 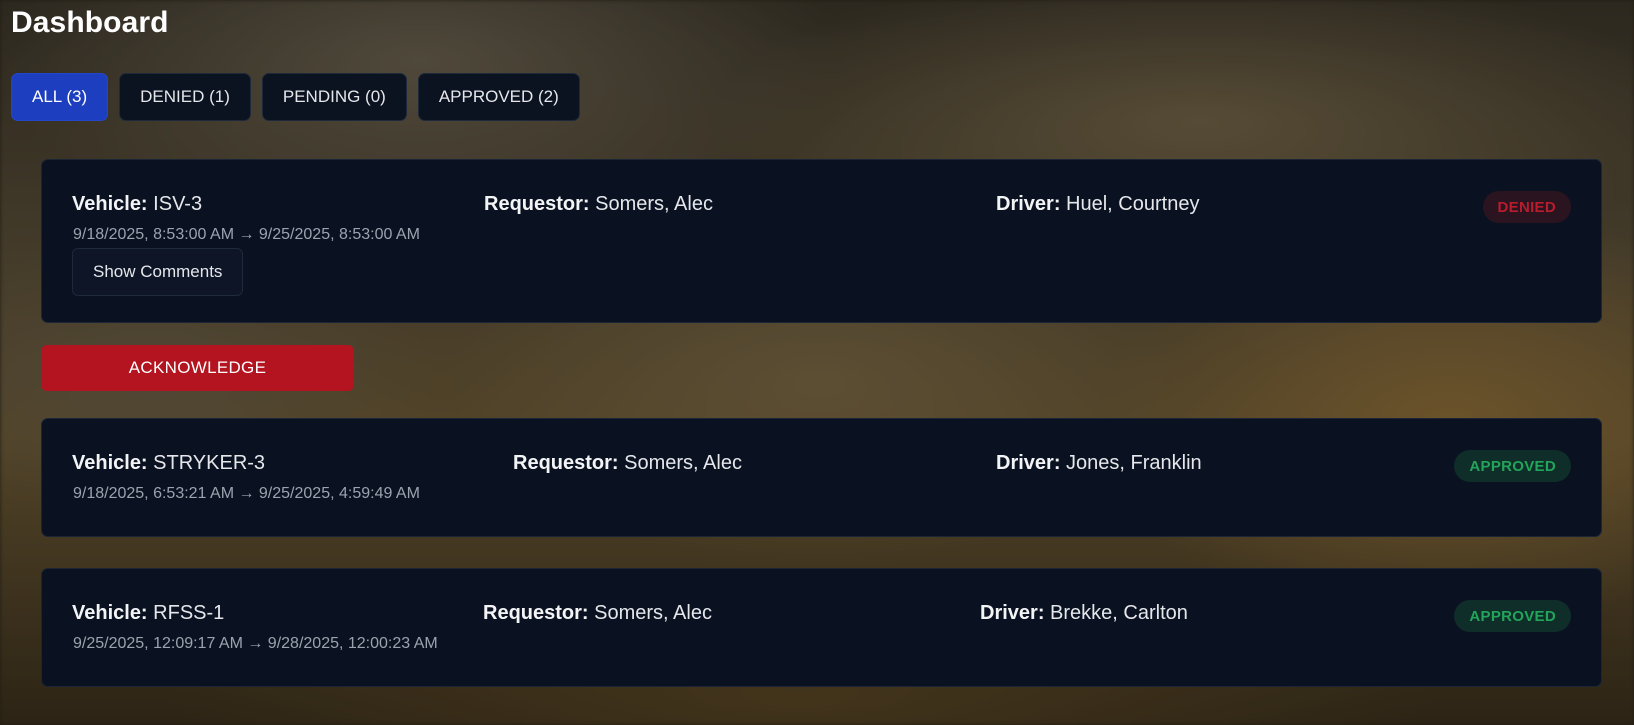 I want to click on show-comments-button: Show Comments, so click(x=158, y=272).